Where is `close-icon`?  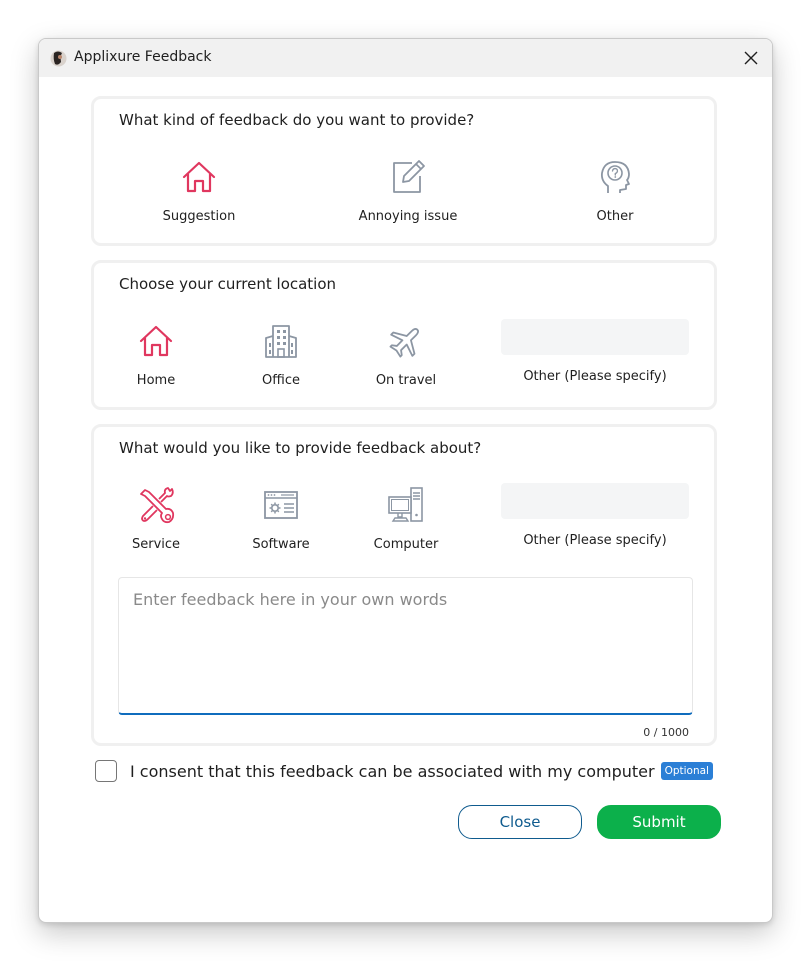
close-icon is located at coordinates (751, 58).